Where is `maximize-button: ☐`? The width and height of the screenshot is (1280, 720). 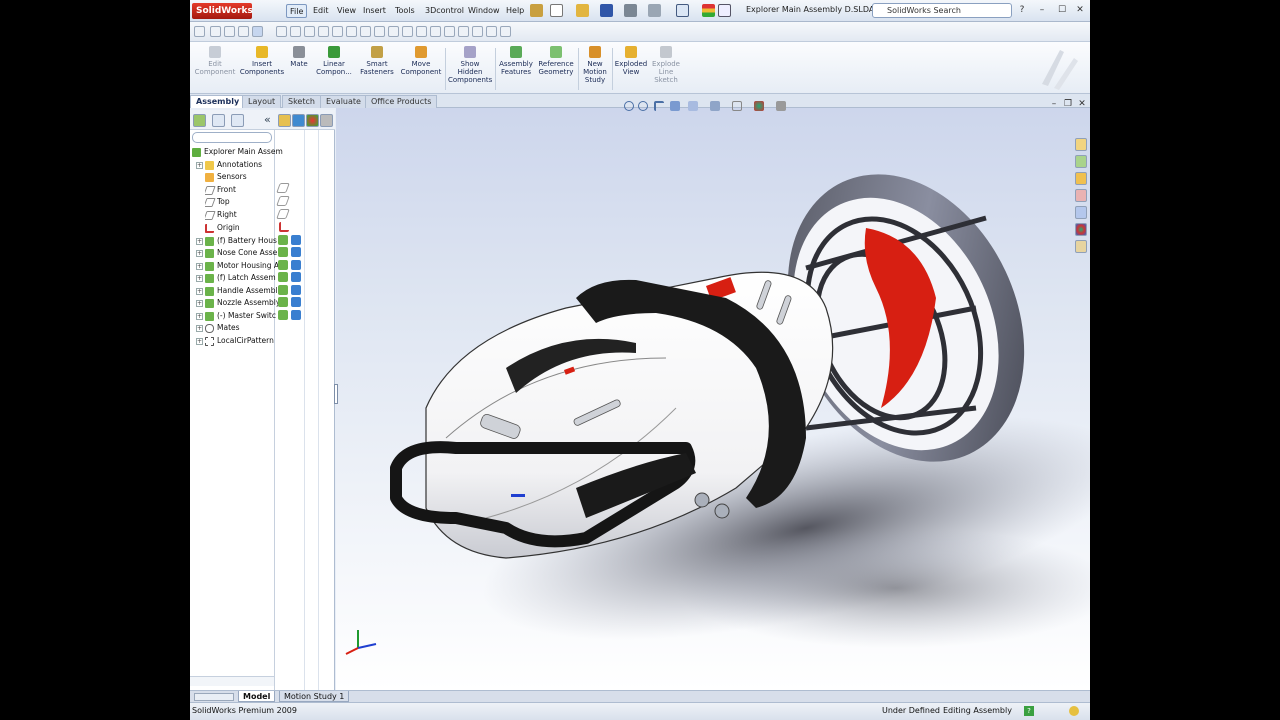 maximize-button: ☐ is located at coordinates (1062, 10).